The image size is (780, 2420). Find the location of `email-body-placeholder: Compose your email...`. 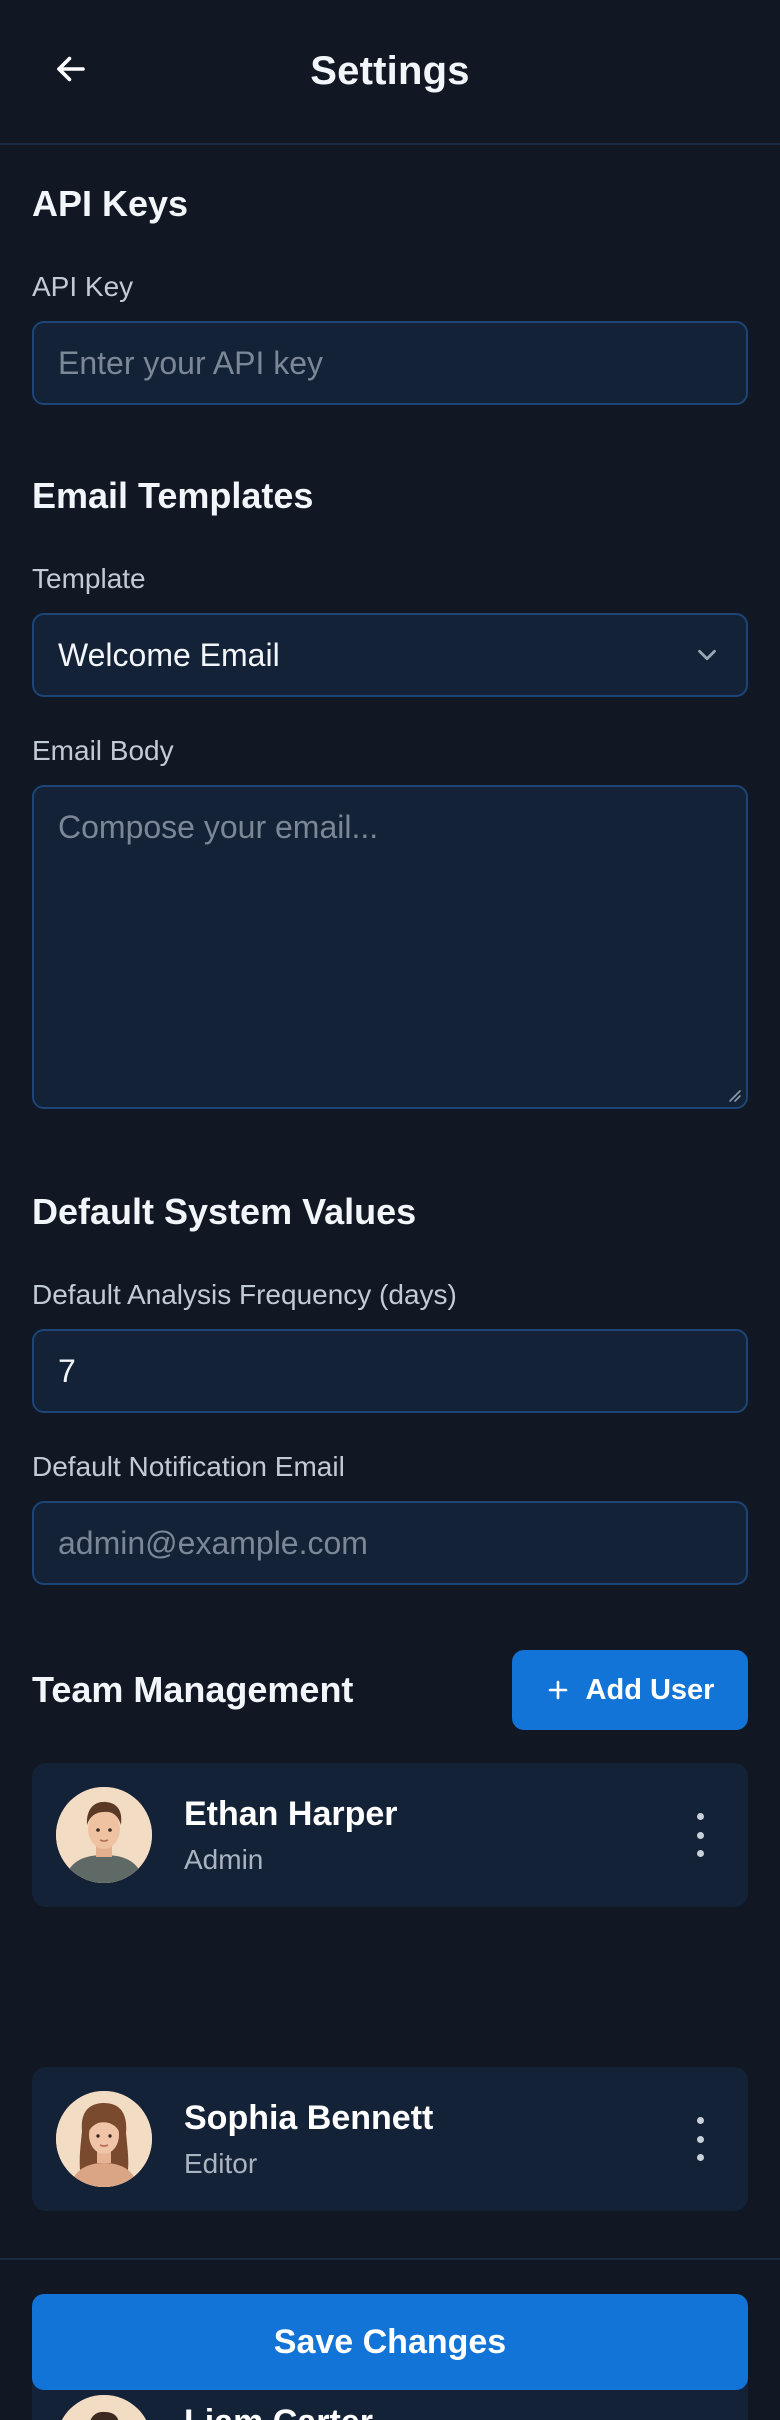

email-body-placeholder: Compose your email... is located at coordinates (218, 827).